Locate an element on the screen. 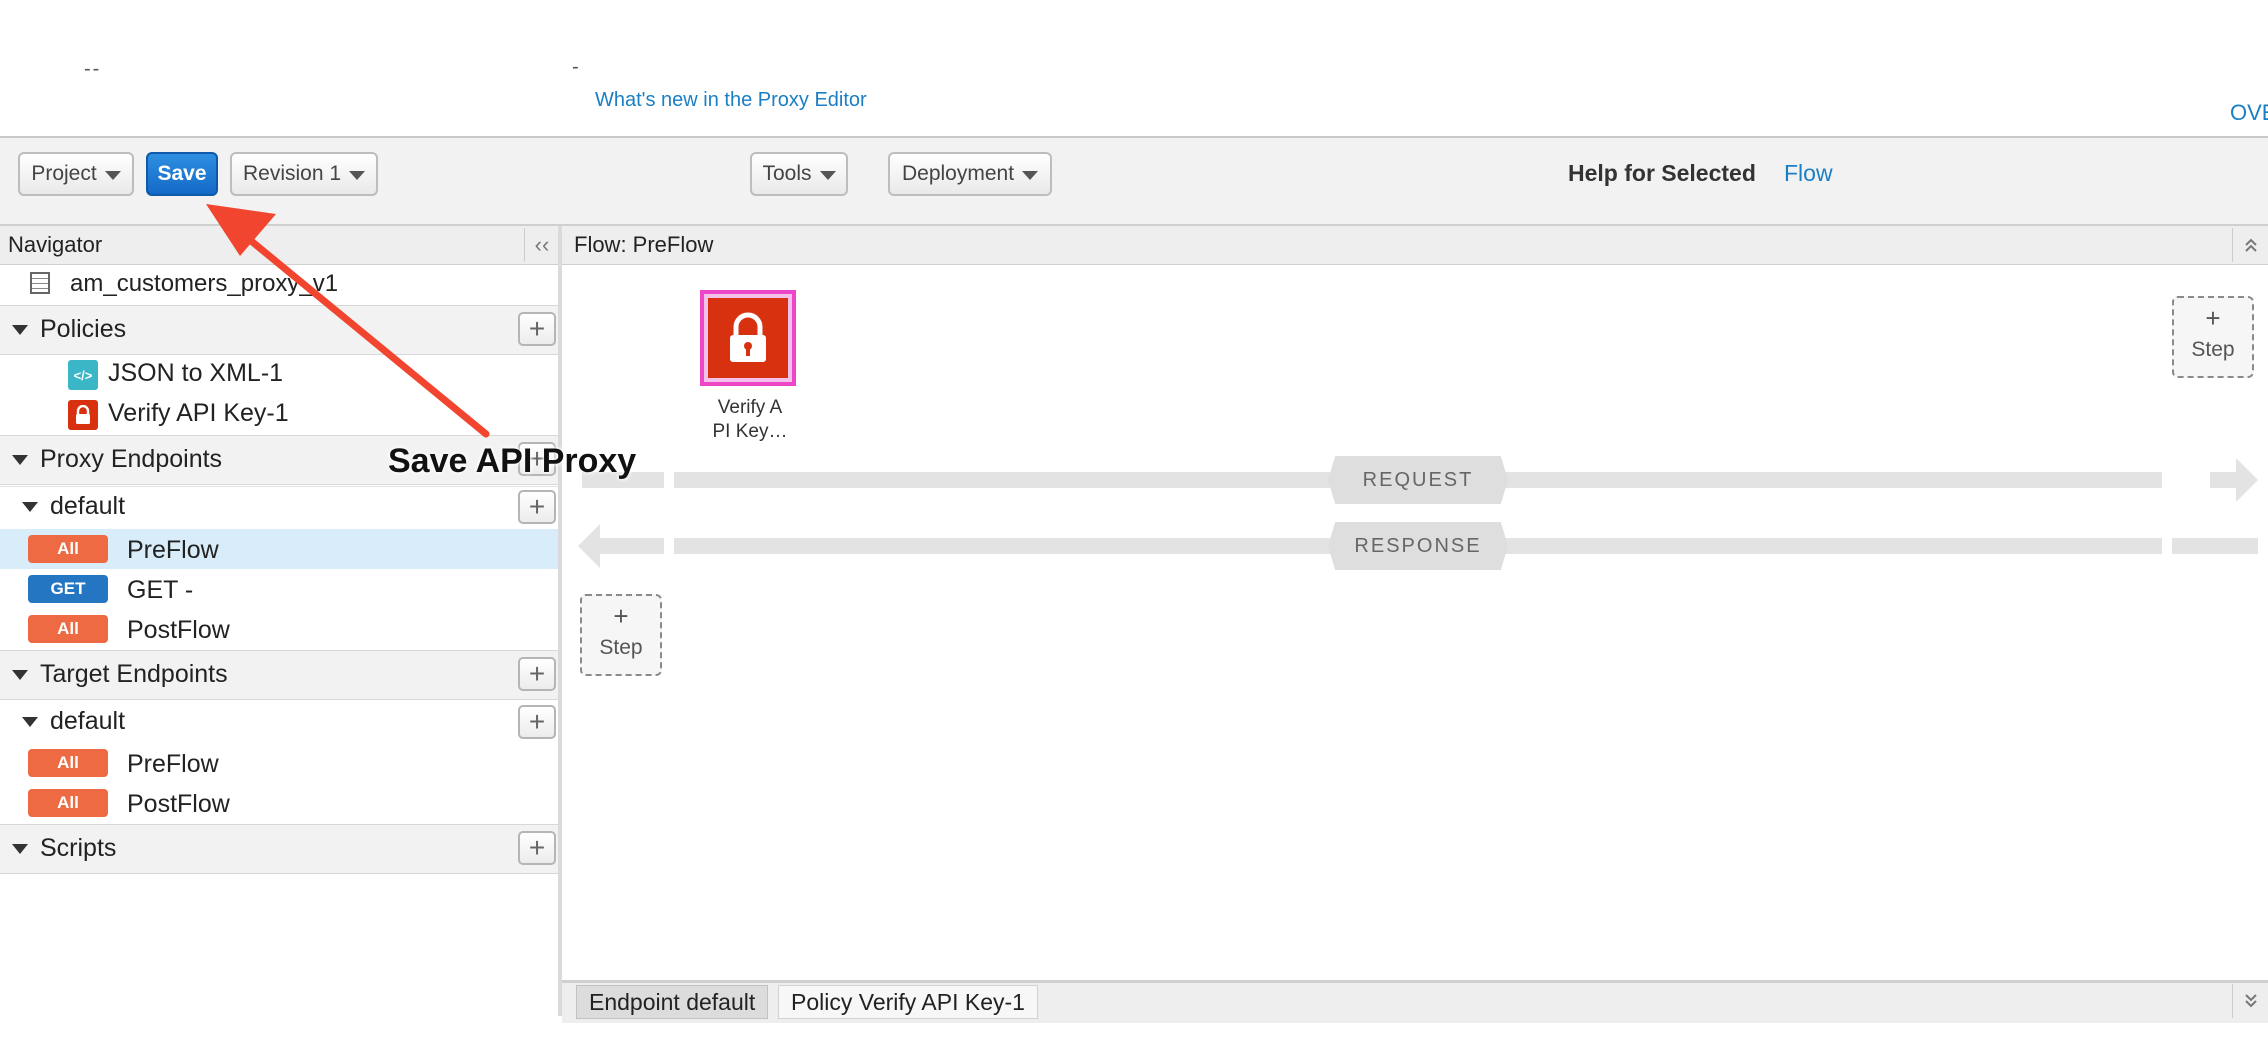 The height and width of the screenshot is (1060, 2268). whats-new-link: What's new in the Proxy Editor is located at coordinates (731, 100).